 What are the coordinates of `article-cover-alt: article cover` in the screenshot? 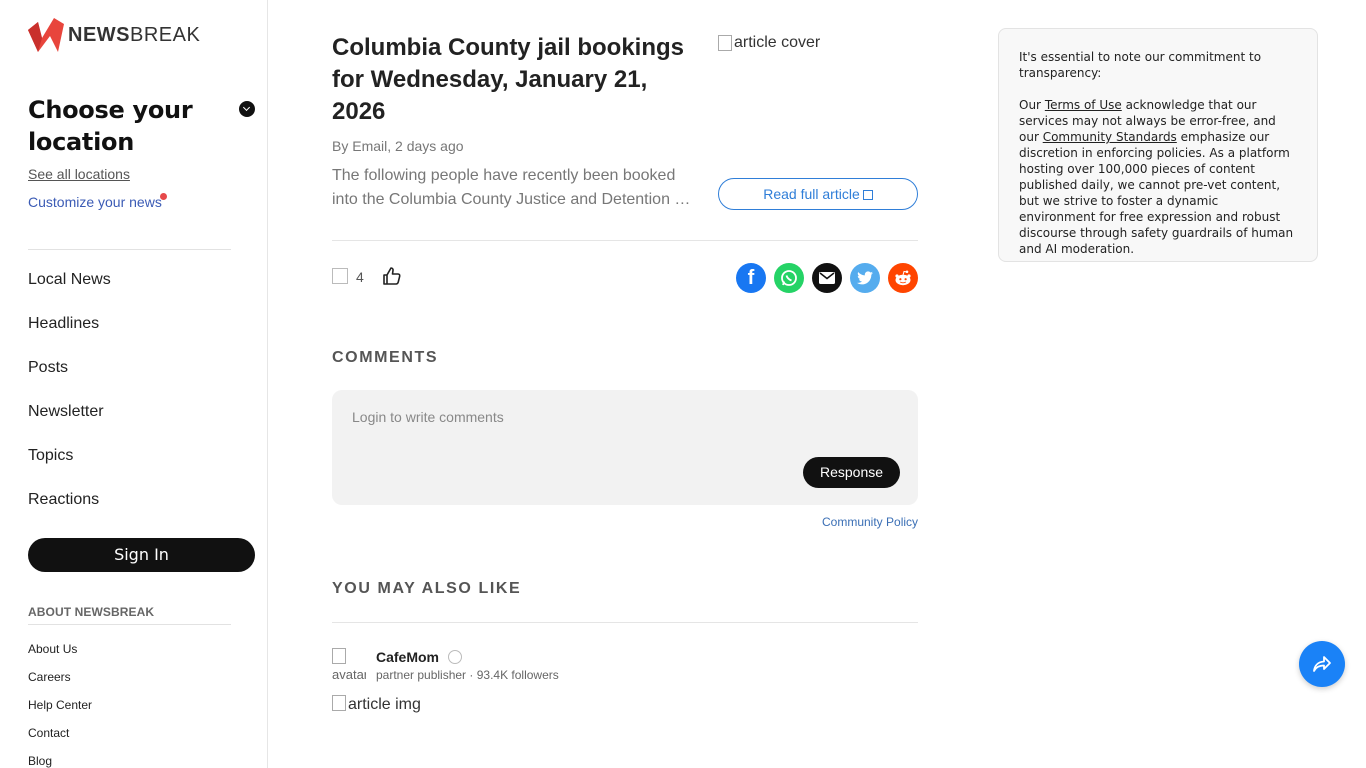 It's located at (777, 42).